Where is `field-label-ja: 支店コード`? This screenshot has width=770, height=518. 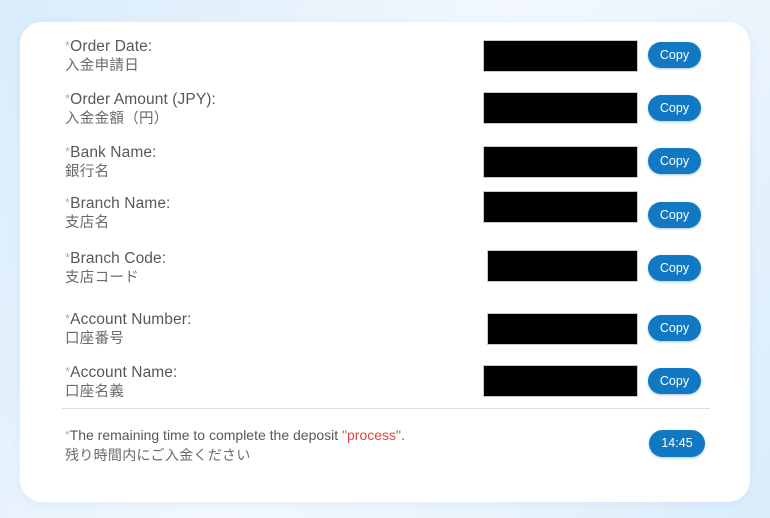
field-label-ja: 支店コード is located at coordinates (102, 278).